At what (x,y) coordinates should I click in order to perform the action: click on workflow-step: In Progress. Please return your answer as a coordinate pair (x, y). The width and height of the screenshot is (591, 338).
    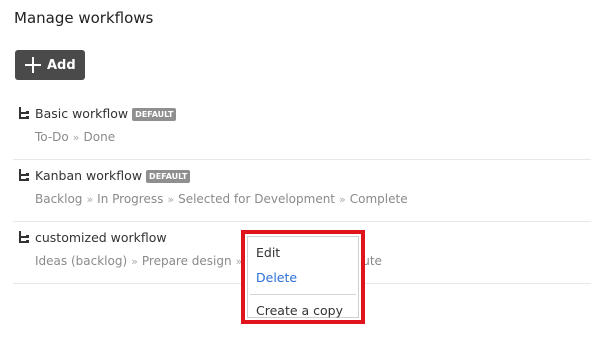
    Looking at the image, I should click on (130, 199).